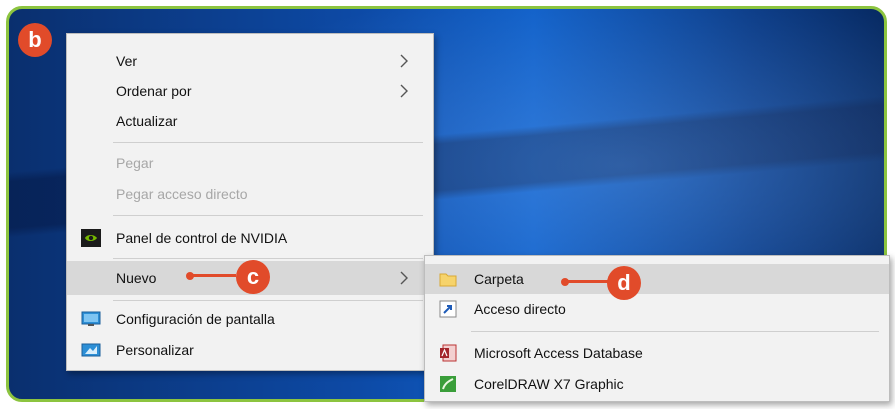 The image size is (895, 409). I want to click on menu-item-ordenar-por: Ordenar por, so click(250, 91).